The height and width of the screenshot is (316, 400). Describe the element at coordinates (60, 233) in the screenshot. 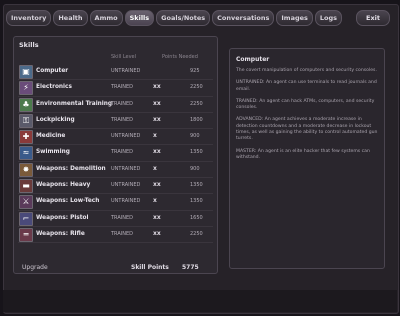

I see `skill-name: Weapons: Rifle` at that location.